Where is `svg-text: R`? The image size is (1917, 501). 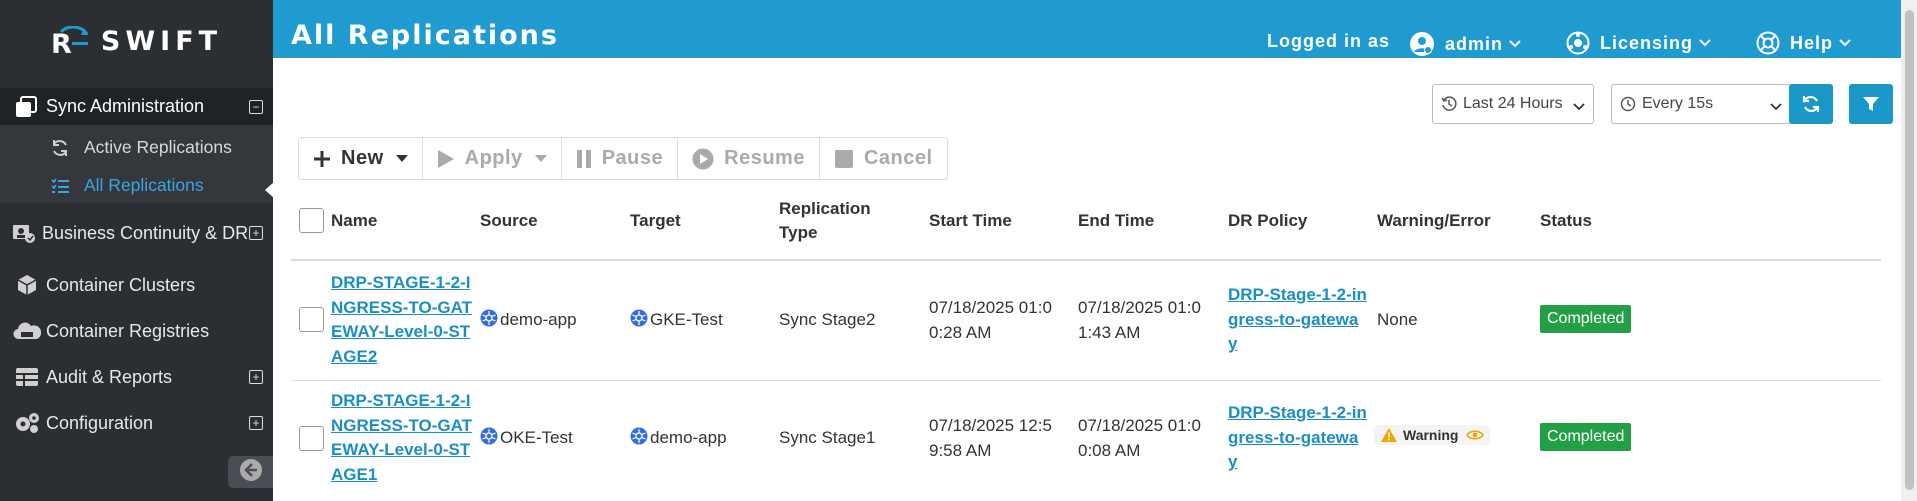 svg-text: R is located at coordinates (61, 42).